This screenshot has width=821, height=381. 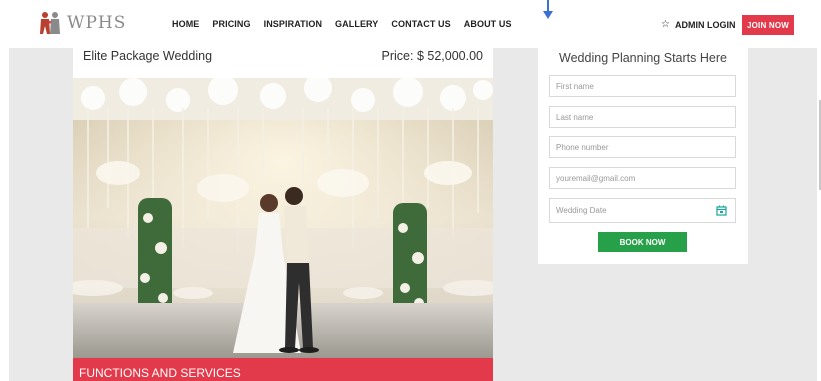 I want to click on book-now-button: BOOK NOW, so click(x=642, y=242).